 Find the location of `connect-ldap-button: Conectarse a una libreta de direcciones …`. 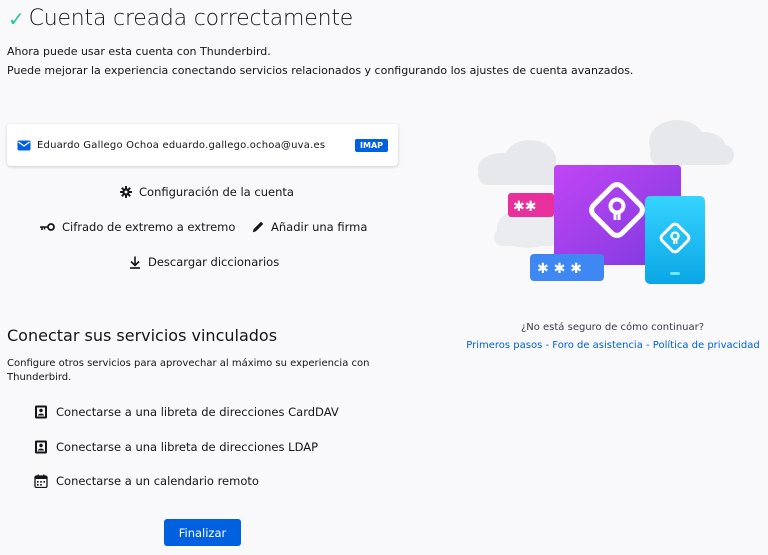

connect-ldap-button: Conectarse a una libreta de direcciones … is located at coordinates (176, 447).